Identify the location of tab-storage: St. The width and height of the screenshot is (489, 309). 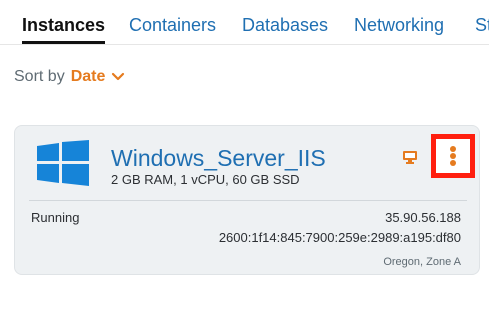
(482, 25).